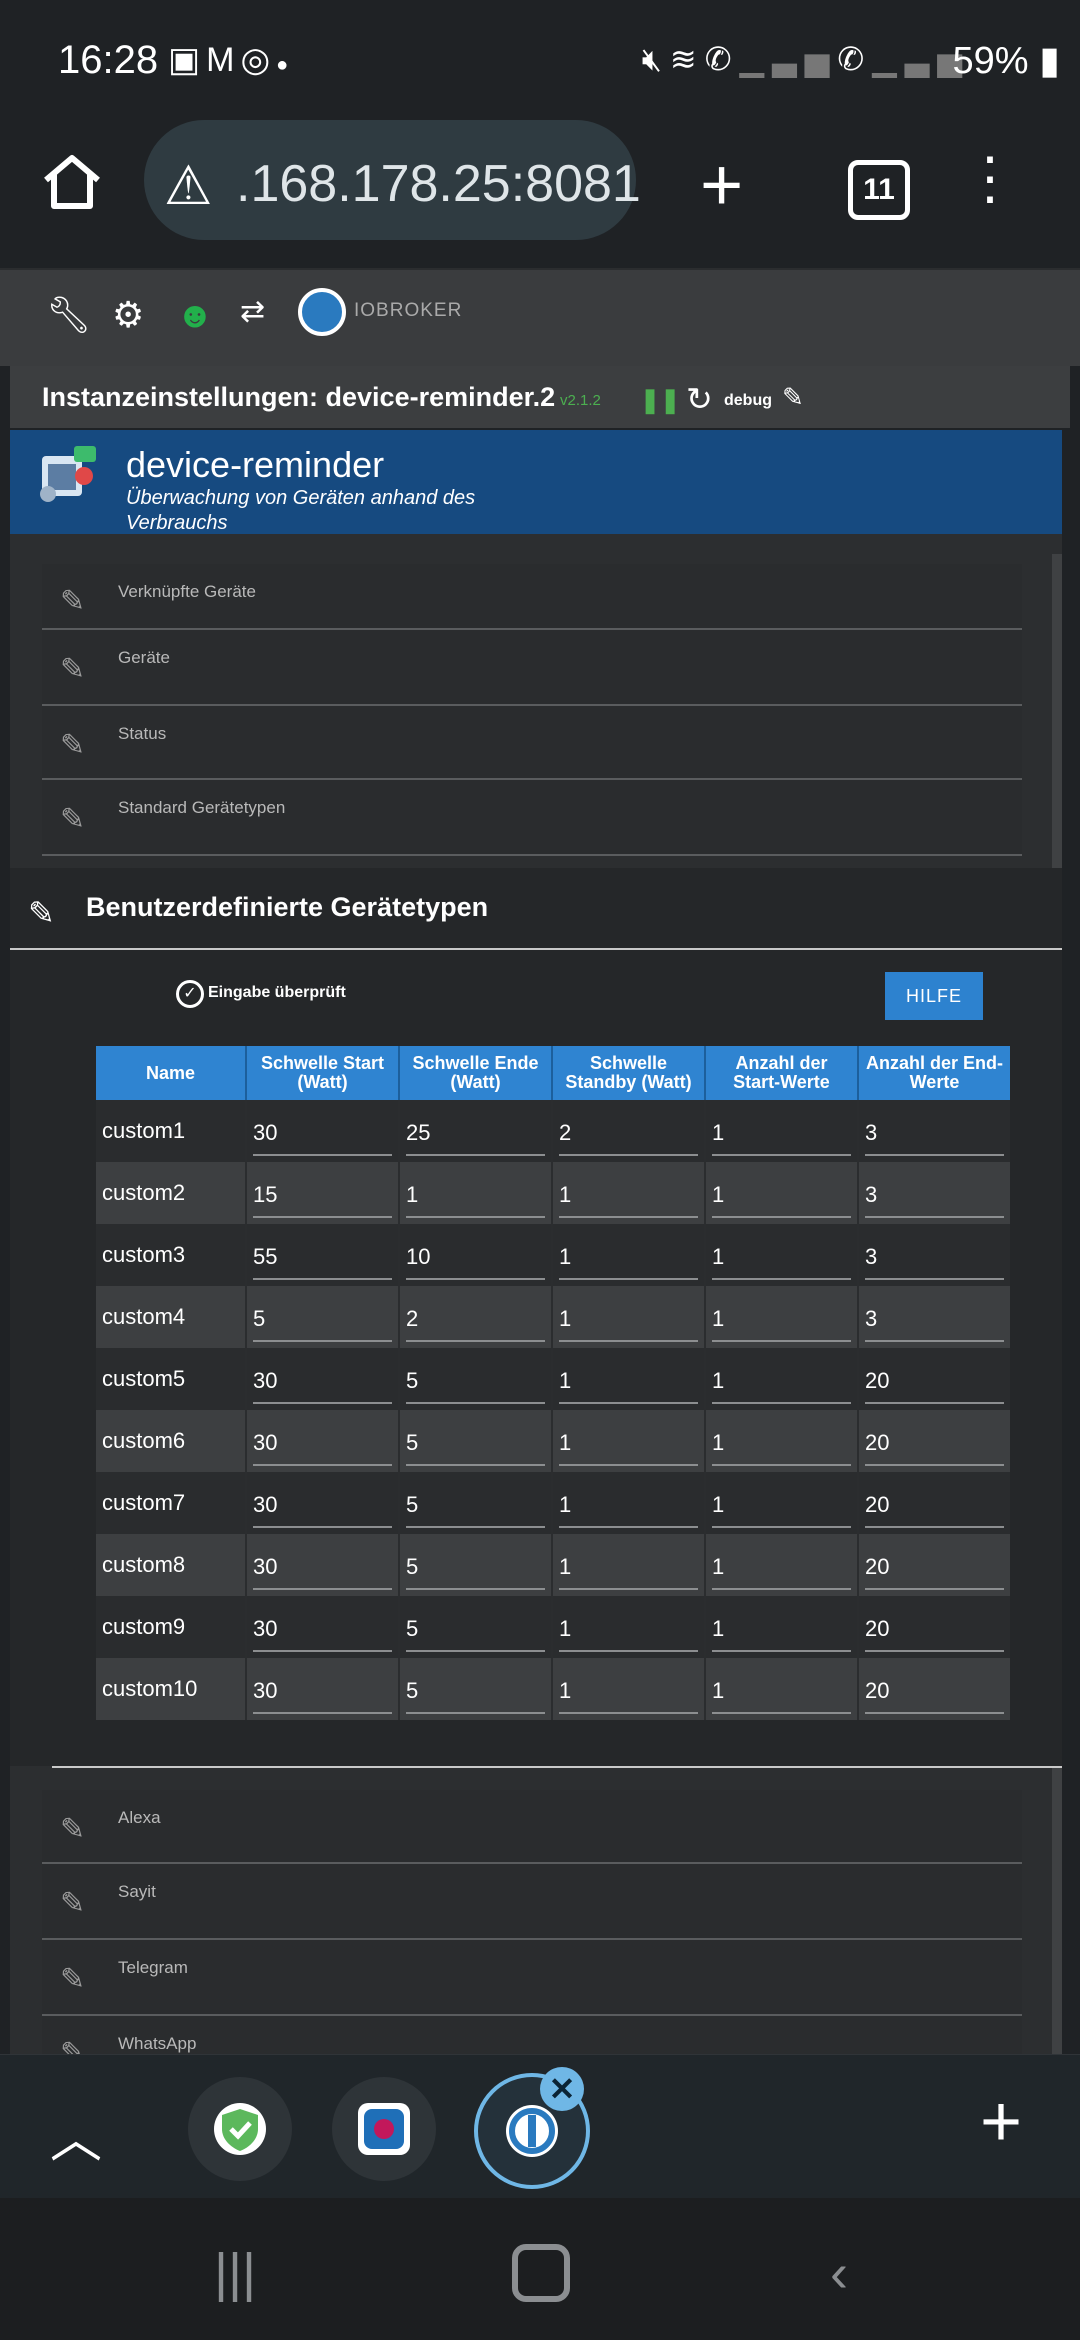 Image resolution: width=1080 pixels, height=2340 pixels. Describe the element at coordinates (562, 2089) in the screenshot. I see `close-tab-icon: ✕` at that location.